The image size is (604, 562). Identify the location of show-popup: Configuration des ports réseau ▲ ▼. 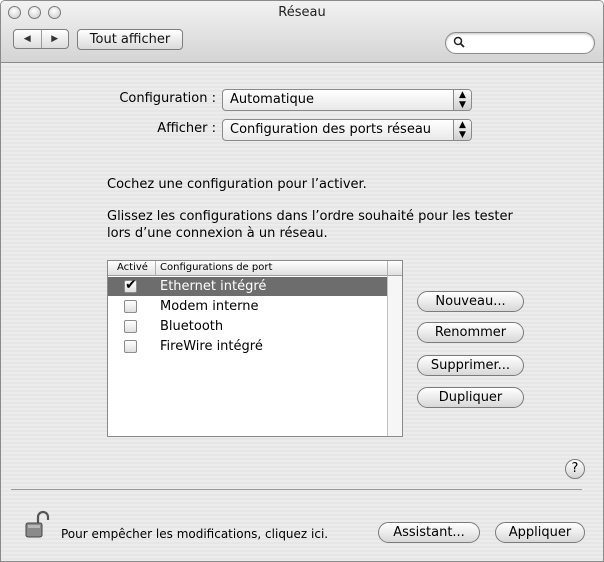
(347, 130).